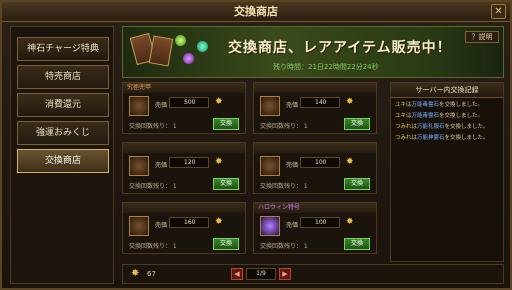  I want to click on page-indicator: 1/9, so click(261, 274).